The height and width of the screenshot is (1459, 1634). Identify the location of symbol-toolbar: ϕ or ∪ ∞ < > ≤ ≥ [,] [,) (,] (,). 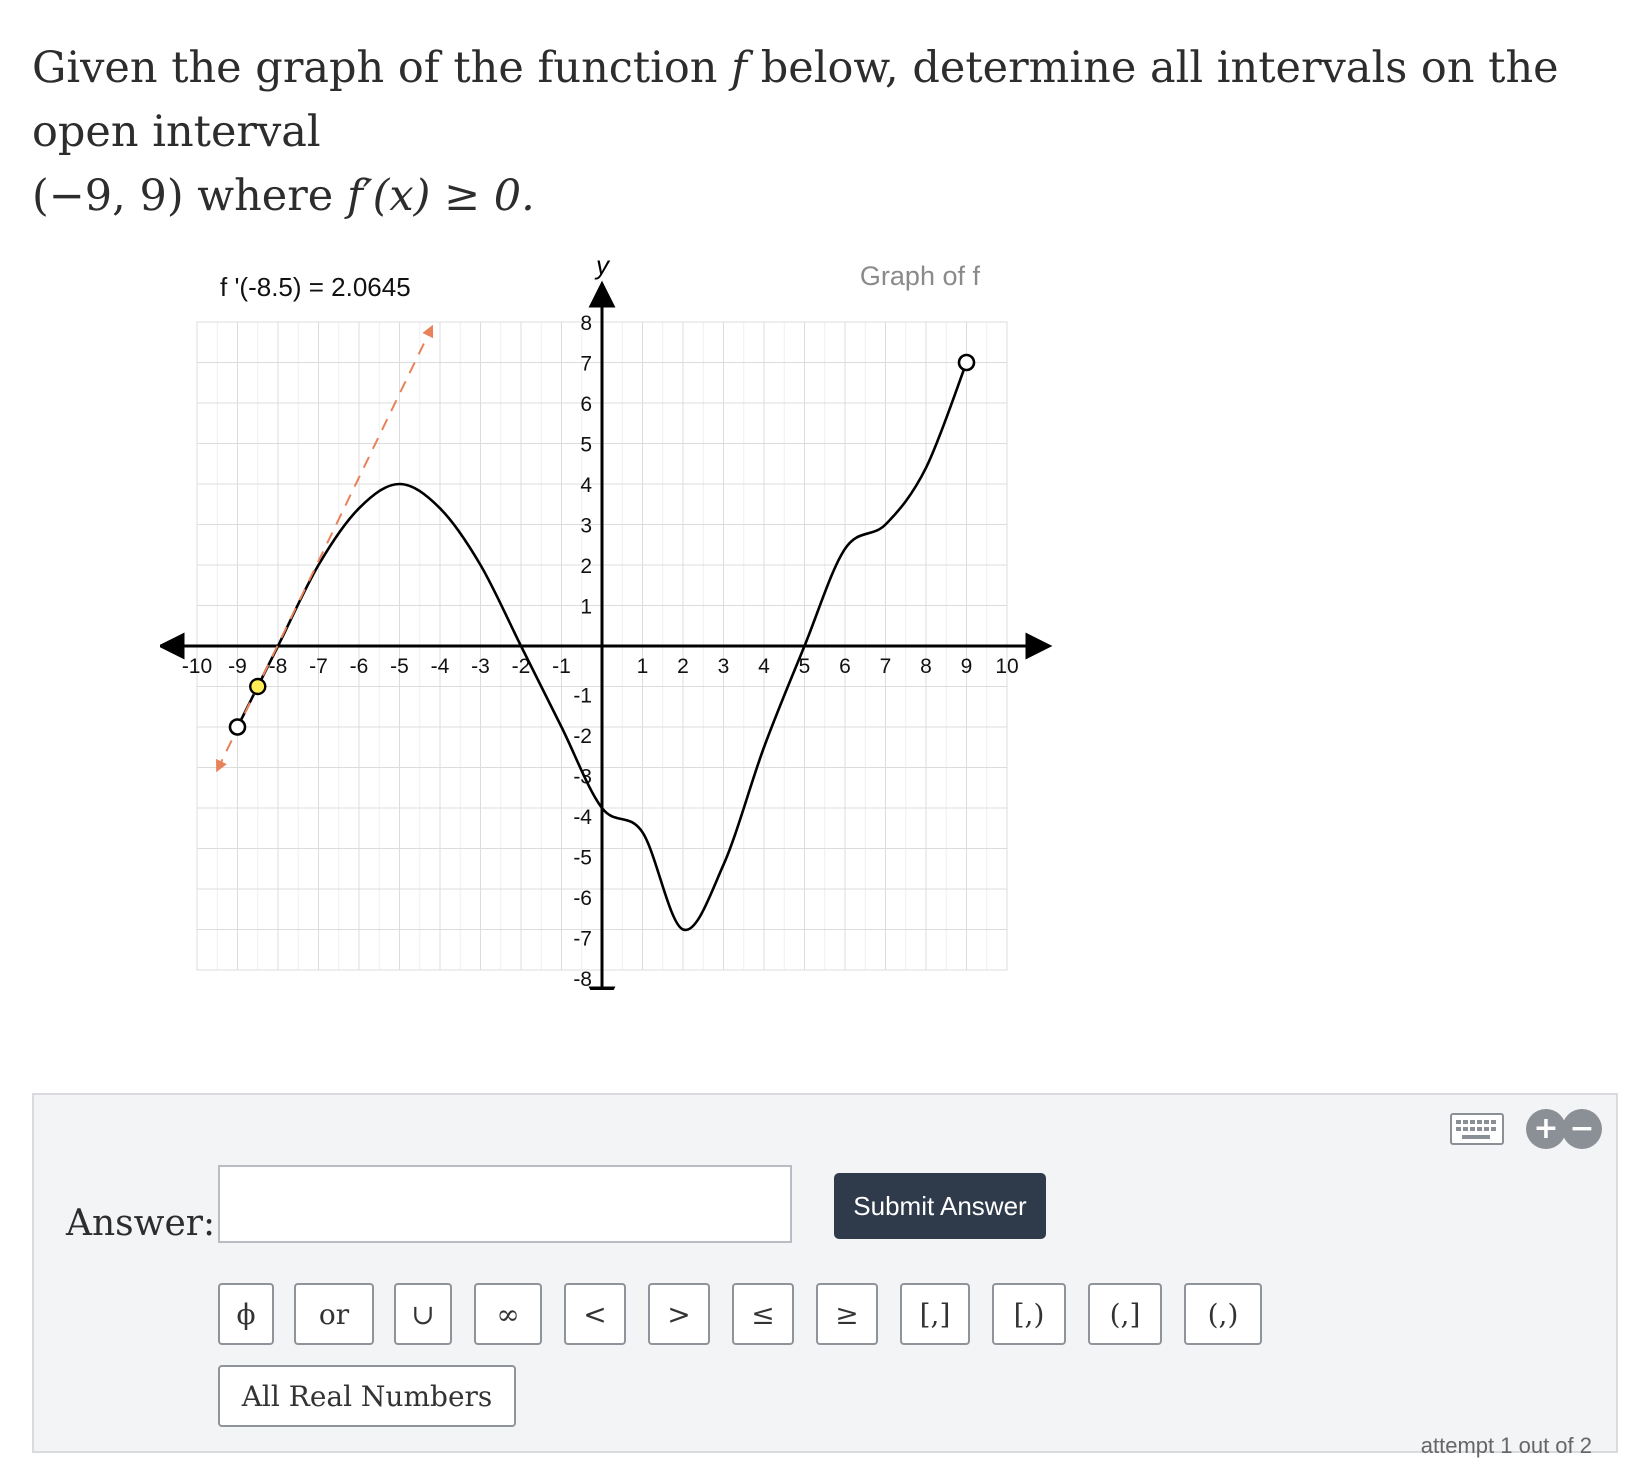
(740, 1314).